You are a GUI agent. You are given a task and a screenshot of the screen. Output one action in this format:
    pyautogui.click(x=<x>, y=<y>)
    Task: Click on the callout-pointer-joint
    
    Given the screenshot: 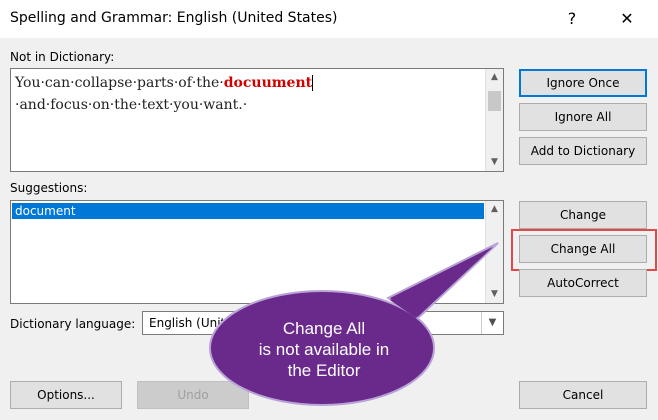 What is the action you would take?
    pyautogui.click(x=441, y=282)
    